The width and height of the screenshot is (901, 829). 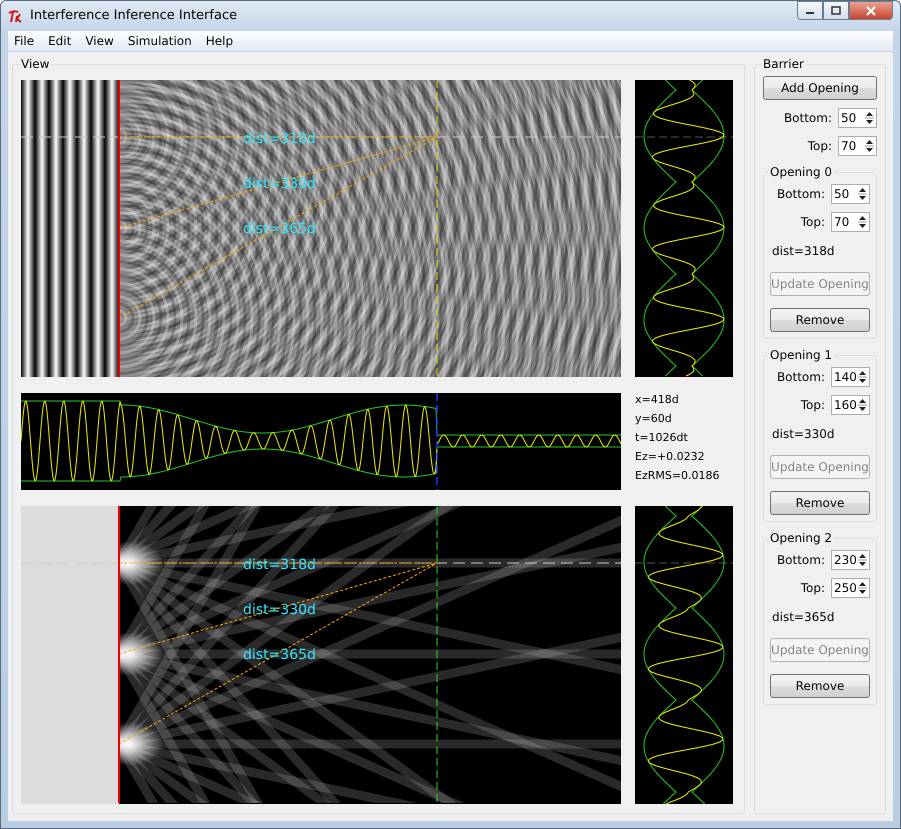 What do you see at coordinates (850, 588) in the screenshot?
I see `spin-box: 250` at bounding box center [850, 588].